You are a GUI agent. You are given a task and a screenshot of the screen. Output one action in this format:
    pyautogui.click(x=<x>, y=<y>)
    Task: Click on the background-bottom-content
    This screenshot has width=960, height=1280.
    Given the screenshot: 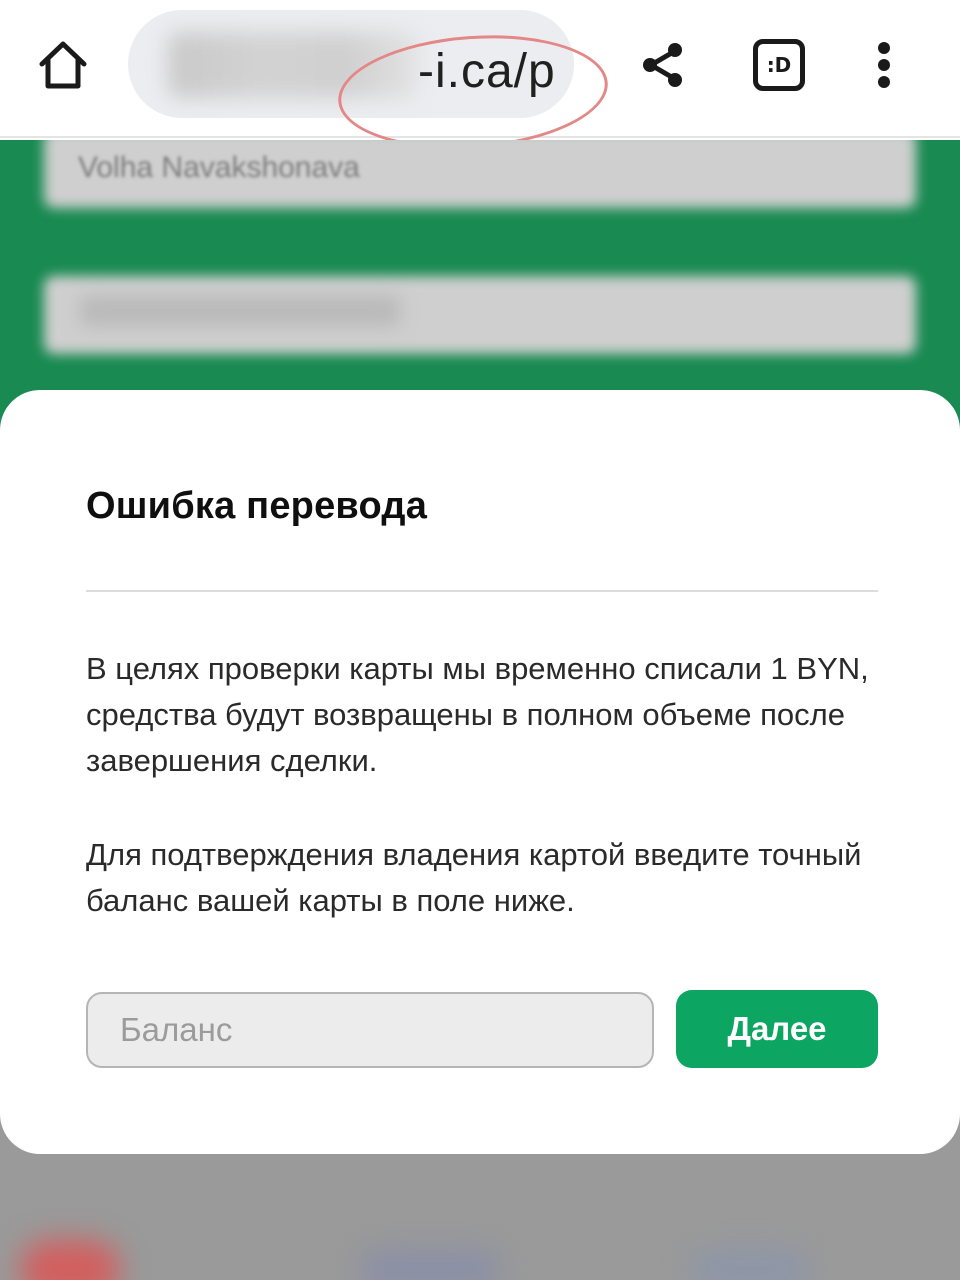 What is the action you would take?
    pyautogui.click(x=480, y=1250)
    